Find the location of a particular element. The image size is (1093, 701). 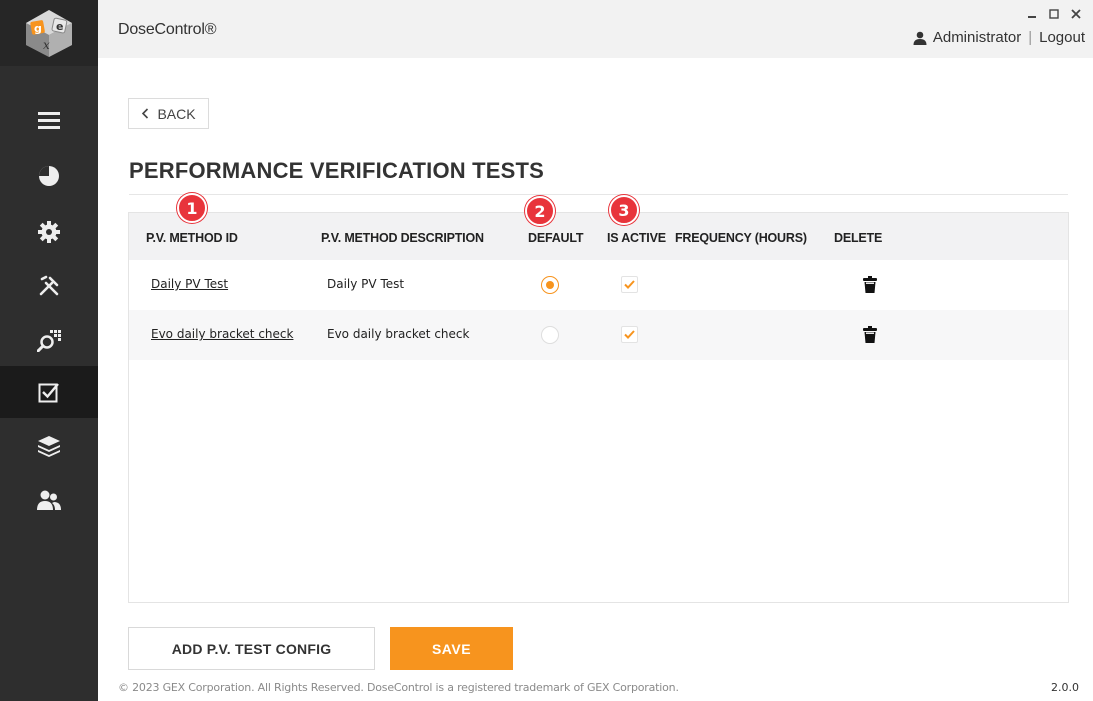

column-header-method-id: P.V. METHOD ID is located at coordinates (192, 238).